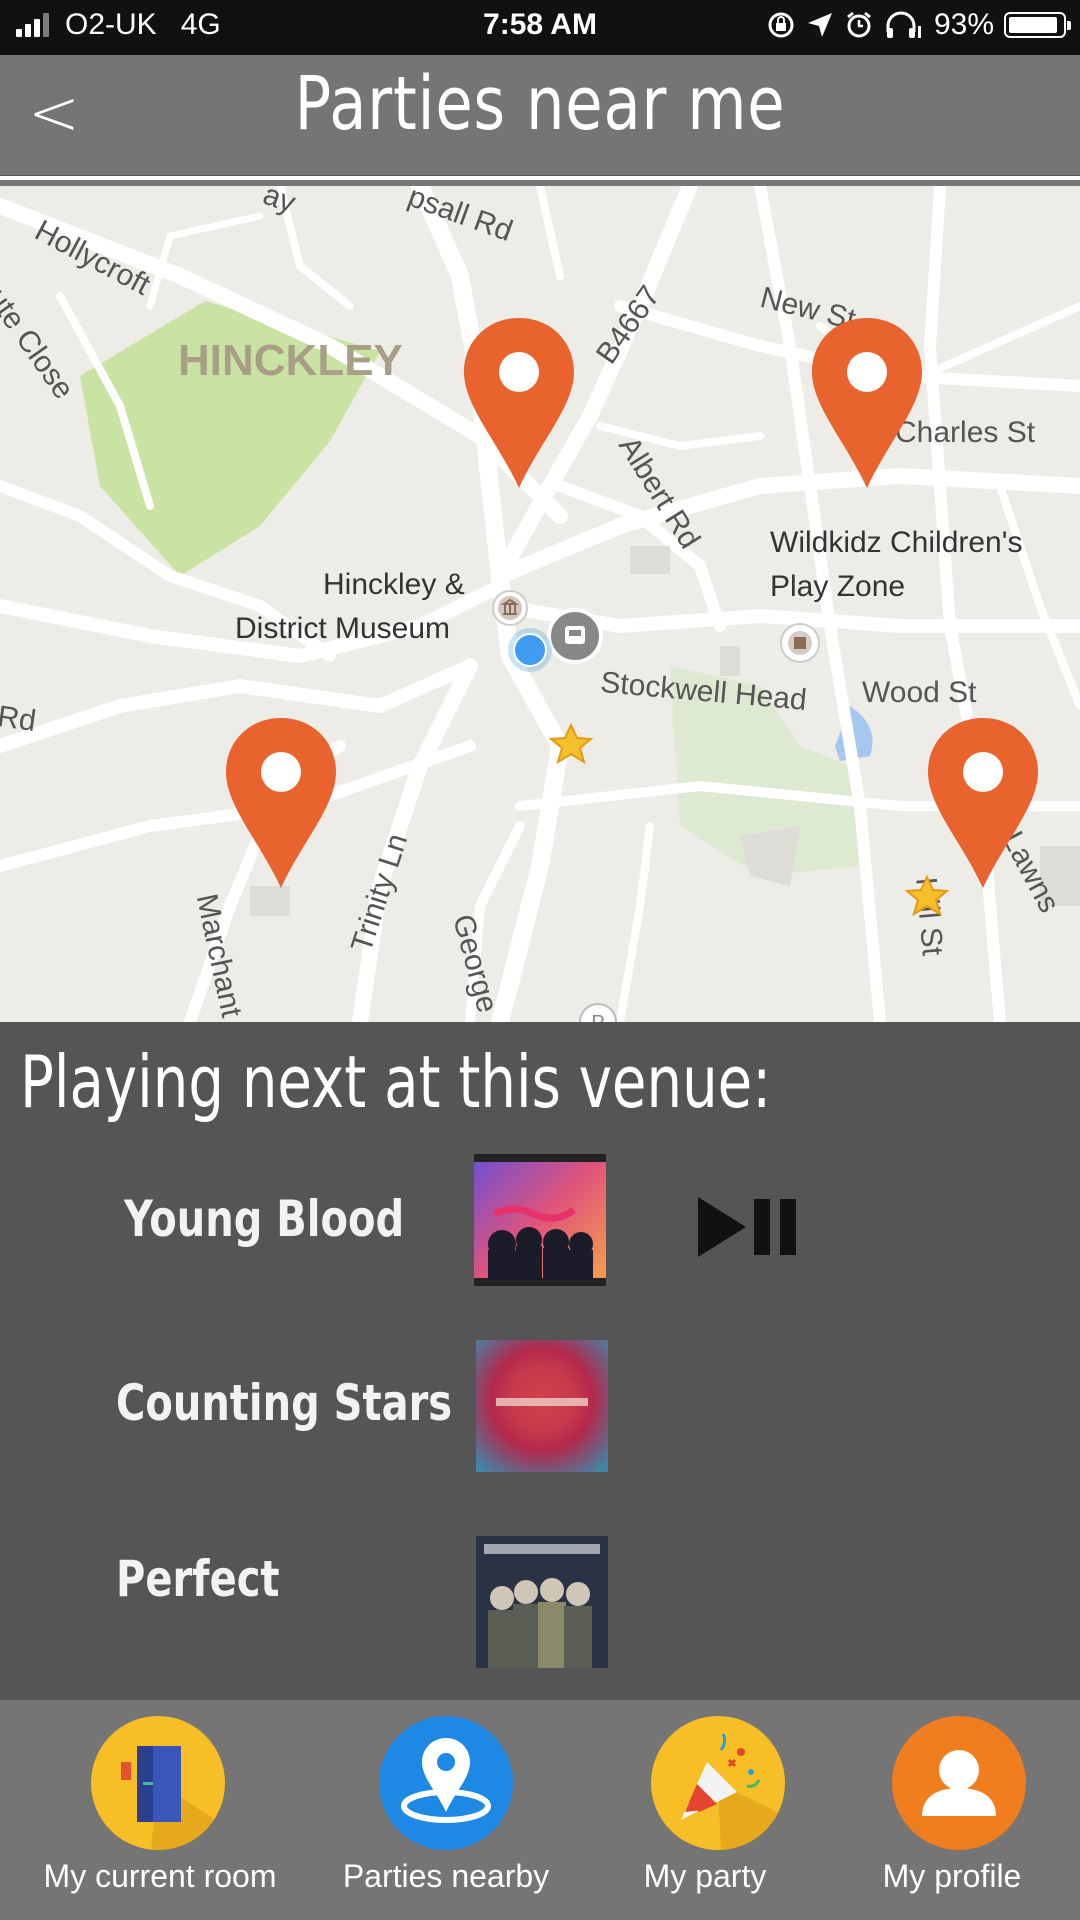 This screenshot has height=1920, width=1080. I want to click on back-button: <, so click(58, 113).